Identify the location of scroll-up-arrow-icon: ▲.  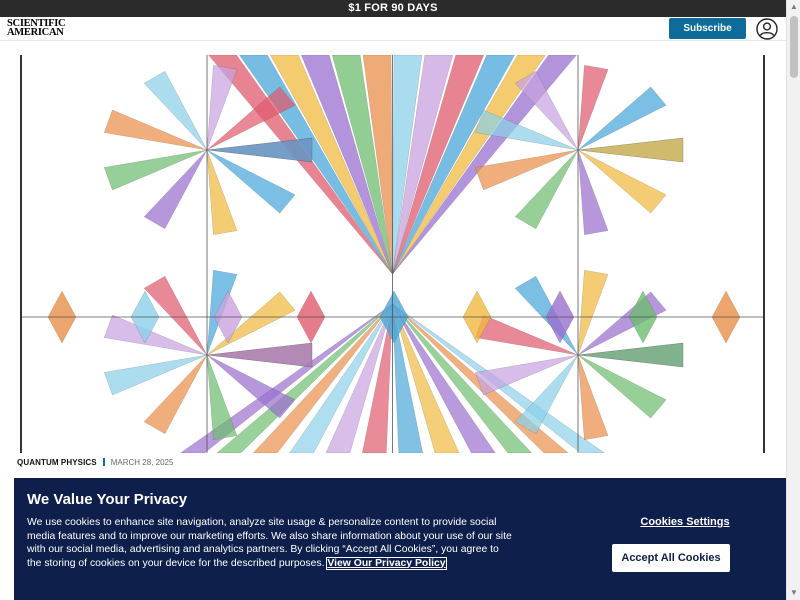
(793, 7).